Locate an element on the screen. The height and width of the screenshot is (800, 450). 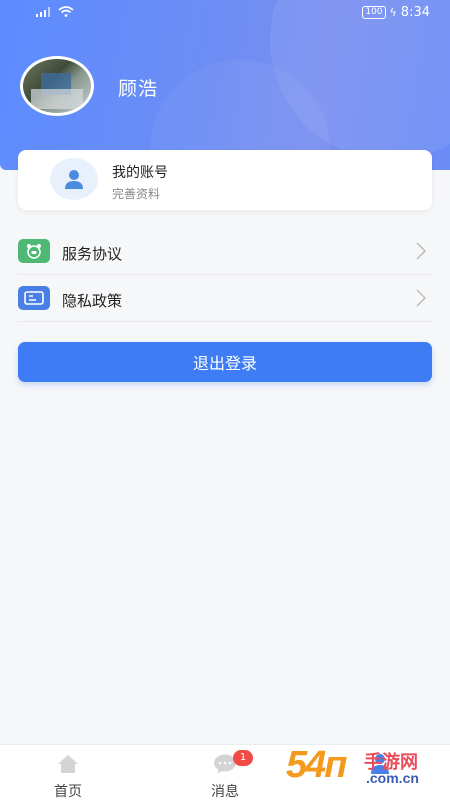
account-subtitle: 完善资料 is located at coordinates (136, 194).